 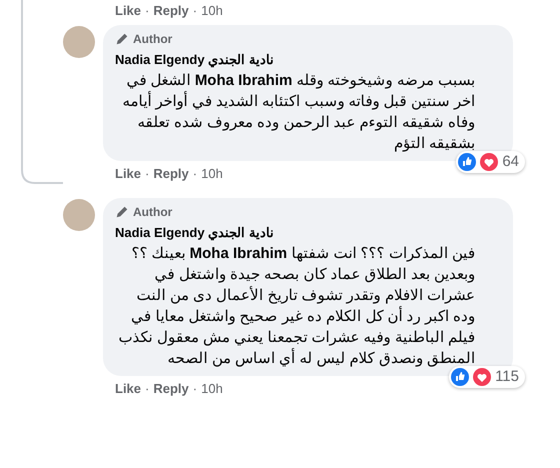 What do you see at coordinates (507, 376) in the screenshot?
I see `reaction-count: 115` at bounding box center [507, 376].